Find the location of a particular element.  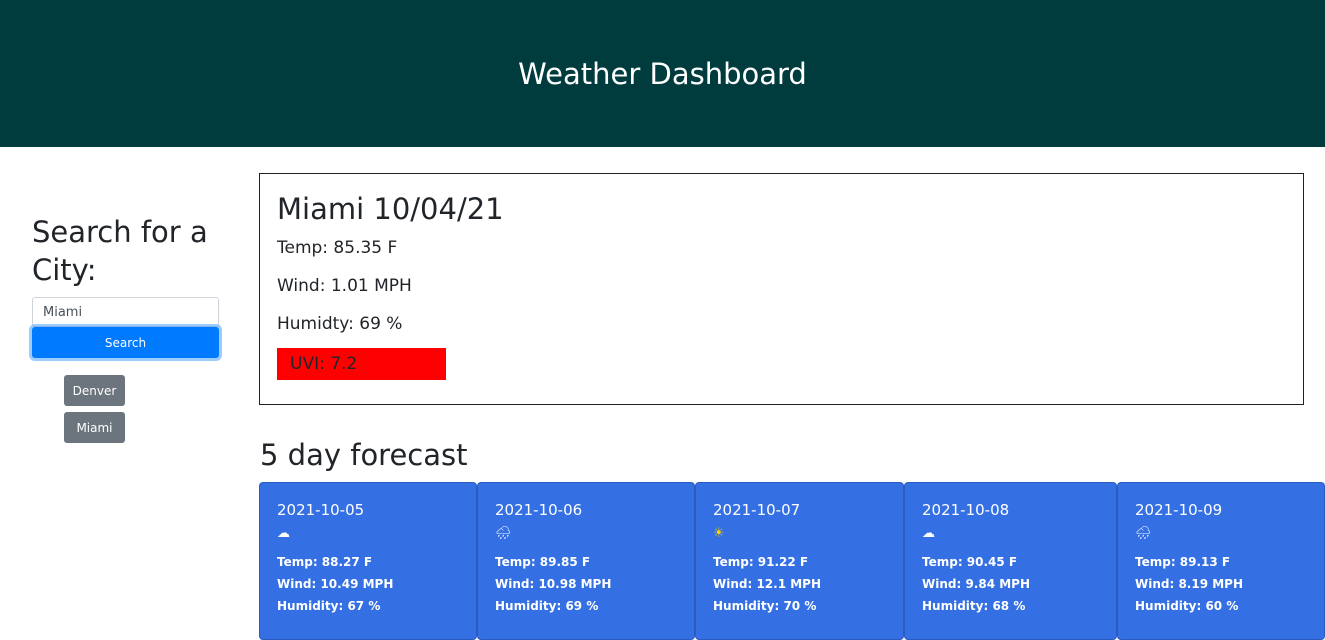

forecast-temp: Temp: 89.85 F is located at coordinates (543, 562).